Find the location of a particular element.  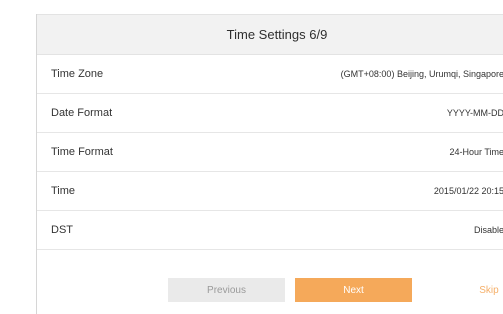

wizard-header: Time Settings 6/9 is located at coordinates (270, 34).